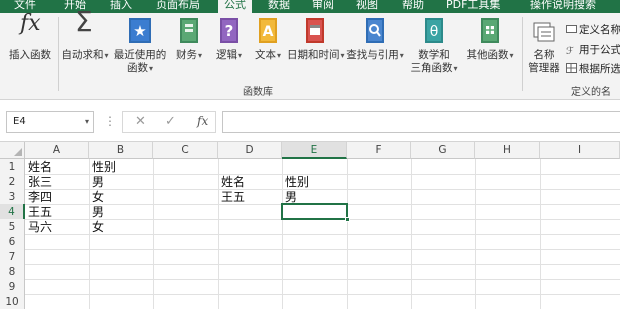  What do you see at coordinates (82, 55) in the screenshot?
I see `autosum-label: 自动求和` at bounding box center [82, 55].